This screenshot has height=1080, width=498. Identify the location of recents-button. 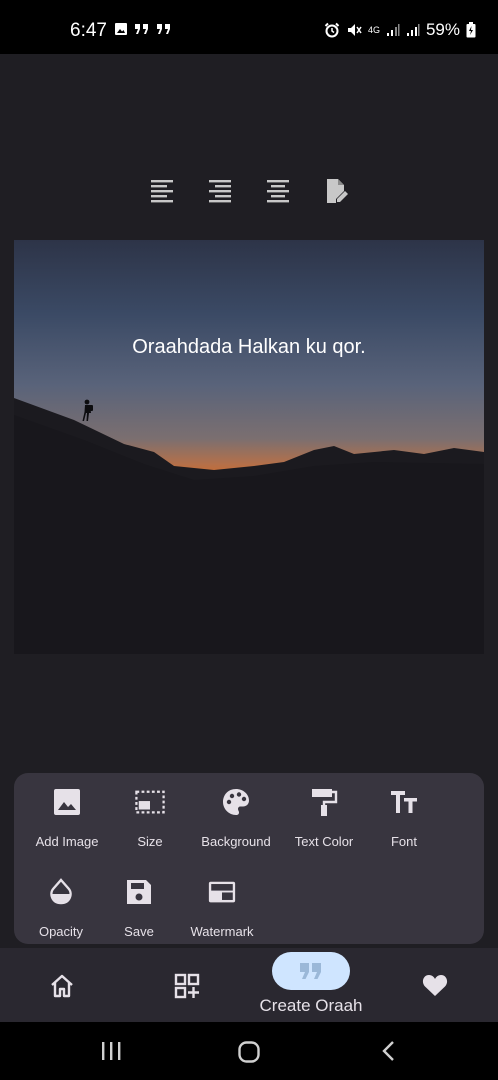
(111, 1053).